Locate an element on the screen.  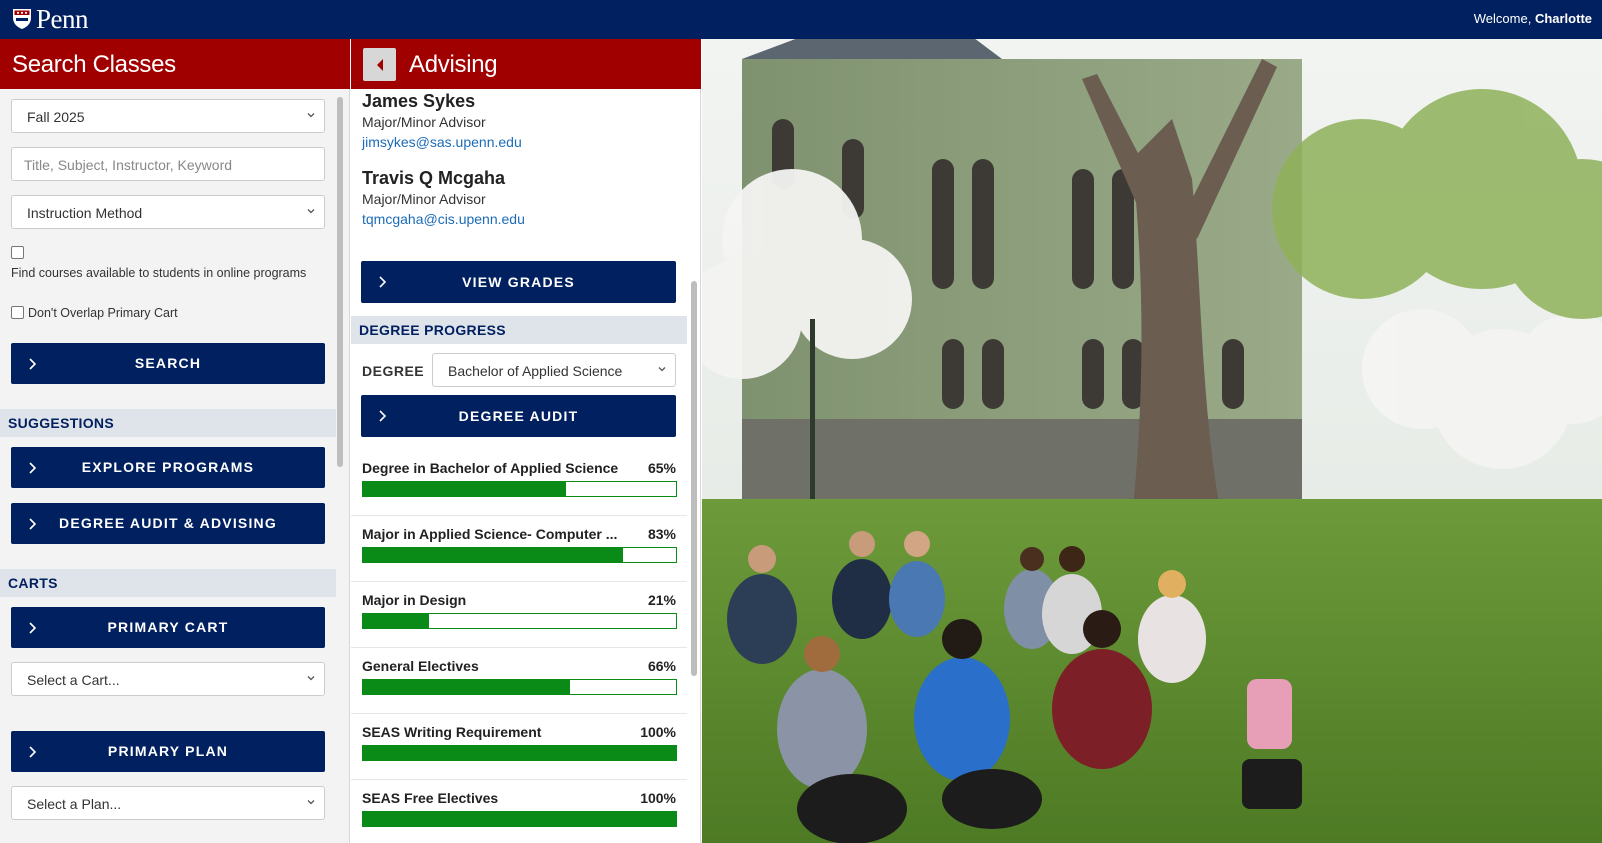
advisor-name: Travis Q Mcgaha is located at coordinates (434, 178).